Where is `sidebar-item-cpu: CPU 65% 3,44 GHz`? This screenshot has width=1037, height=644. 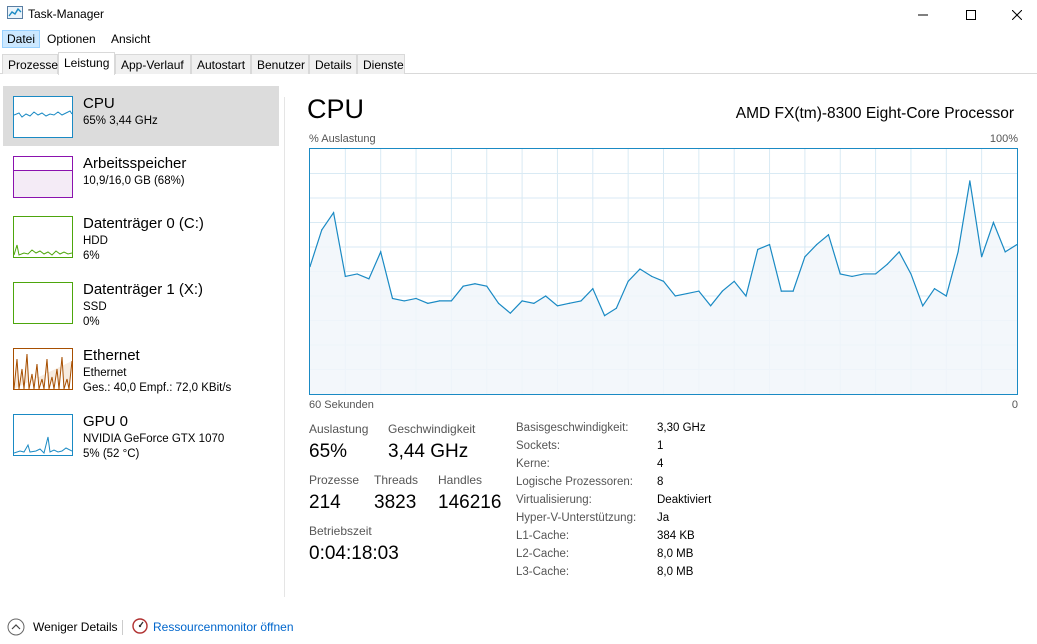 sidebar-item-cpu: CPU 65% 3,44 GHz is located at coordinates (141, 116).